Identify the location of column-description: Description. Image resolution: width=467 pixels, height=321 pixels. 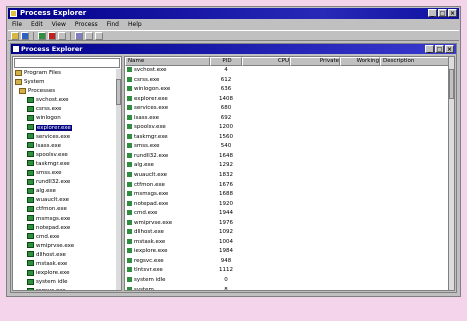
(417, 61).